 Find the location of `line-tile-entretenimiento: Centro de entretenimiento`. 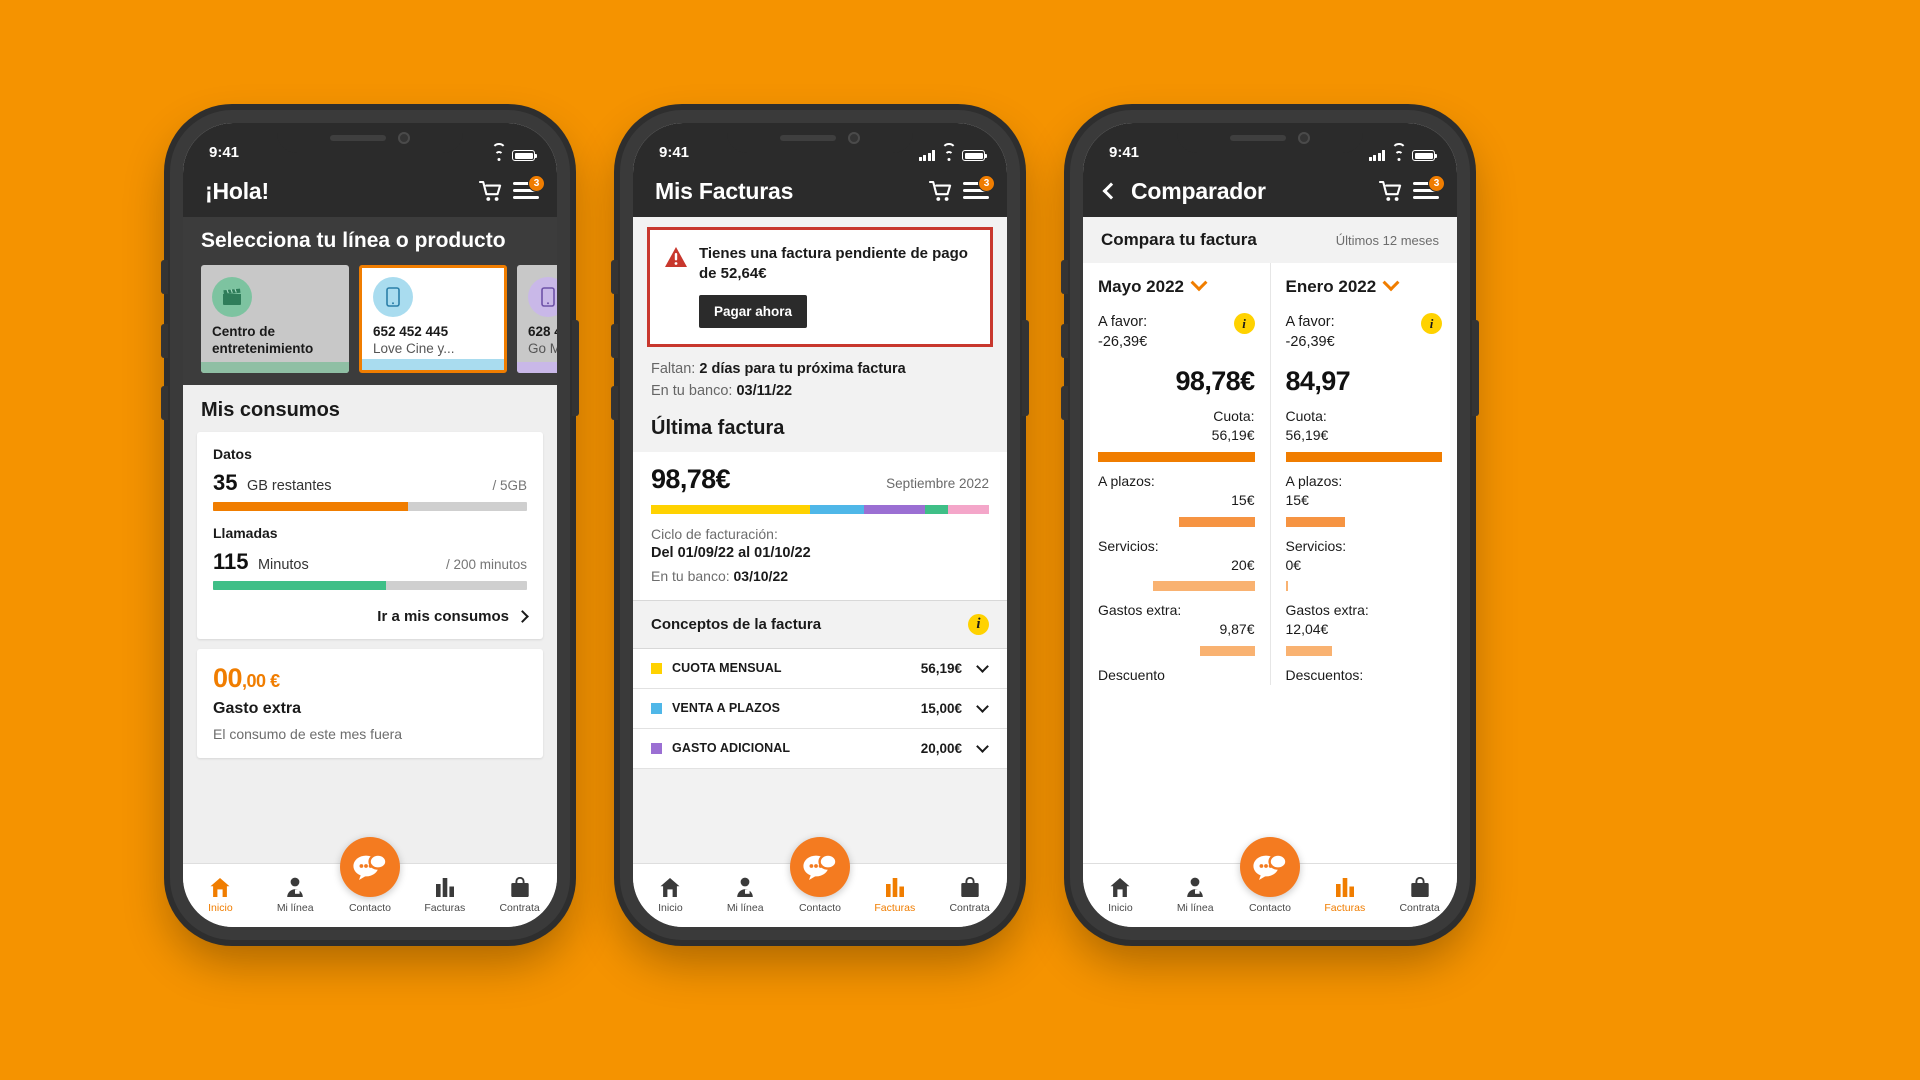

line-tile-entretenimiento: Centro de entretenimiento is located at coordinates (275, 319).